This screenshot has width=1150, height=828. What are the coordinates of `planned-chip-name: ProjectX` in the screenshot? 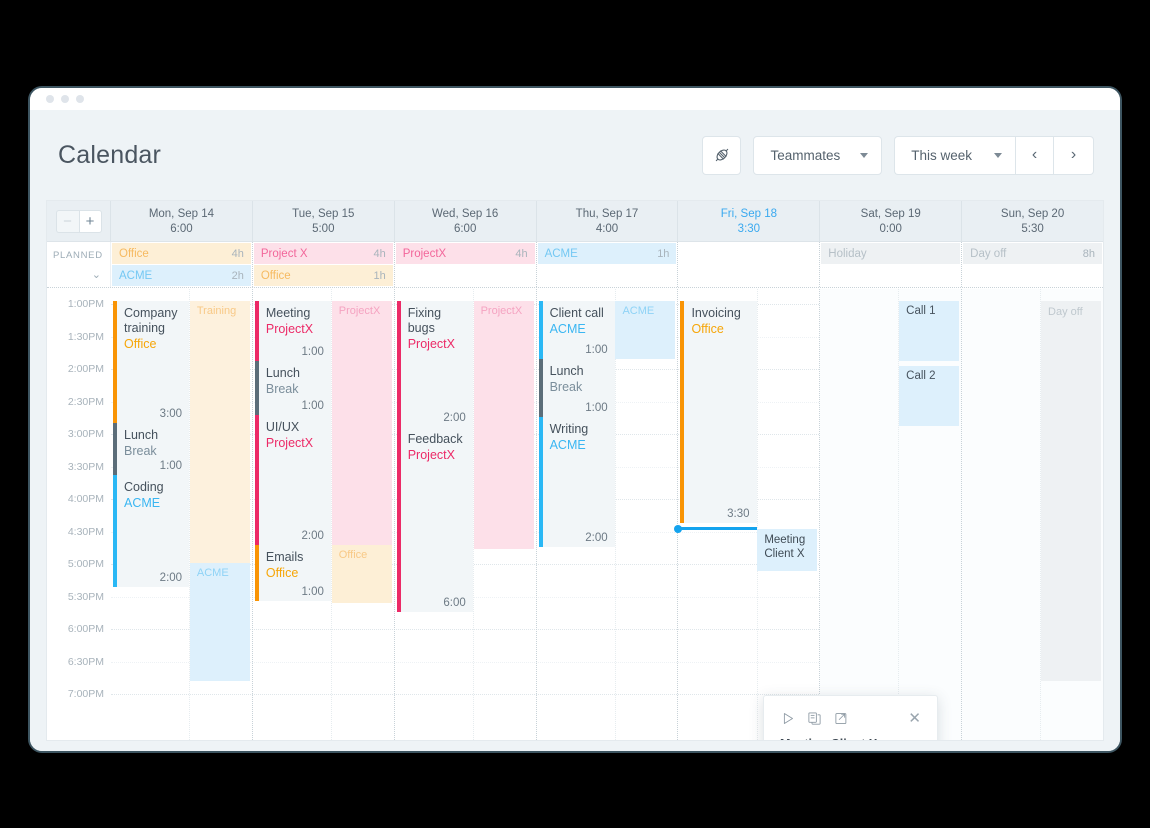 It's located at (424, 253).